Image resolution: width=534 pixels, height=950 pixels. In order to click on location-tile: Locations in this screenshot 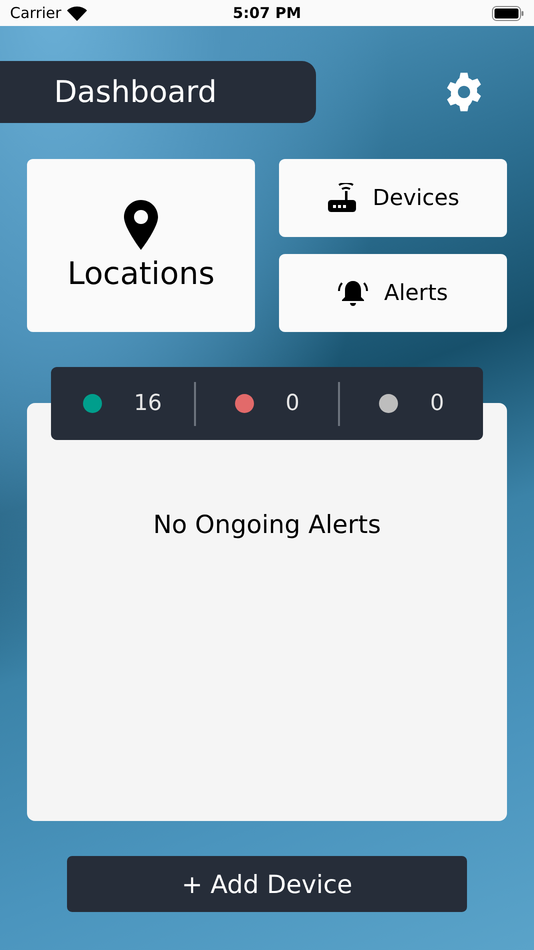, I will do `click(141, 245)`.